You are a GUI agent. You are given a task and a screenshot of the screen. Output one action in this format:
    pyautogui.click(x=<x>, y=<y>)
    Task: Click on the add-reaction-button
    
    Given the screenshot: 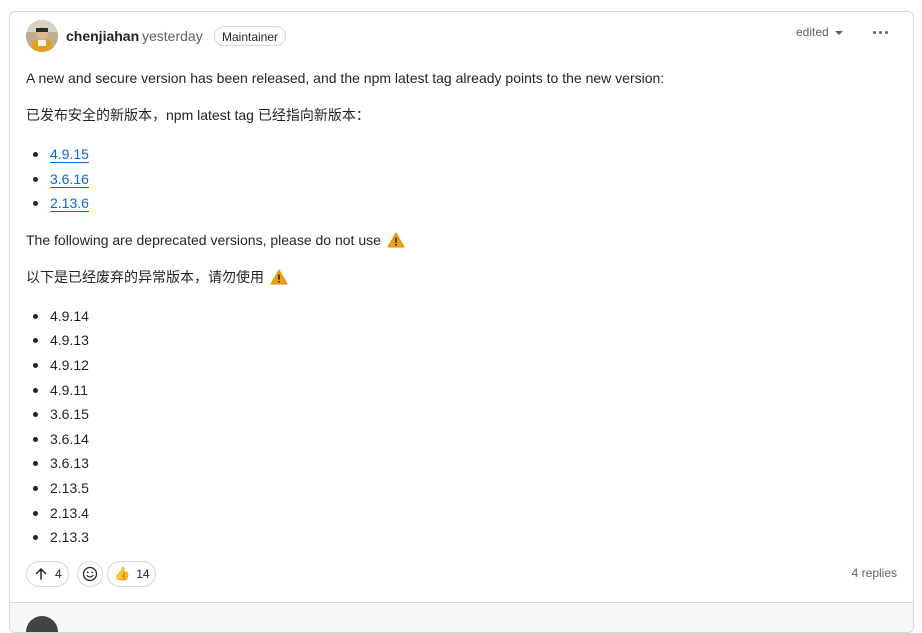 What is the action you would take?
    pyautogui.click(x=90, y=574)
    